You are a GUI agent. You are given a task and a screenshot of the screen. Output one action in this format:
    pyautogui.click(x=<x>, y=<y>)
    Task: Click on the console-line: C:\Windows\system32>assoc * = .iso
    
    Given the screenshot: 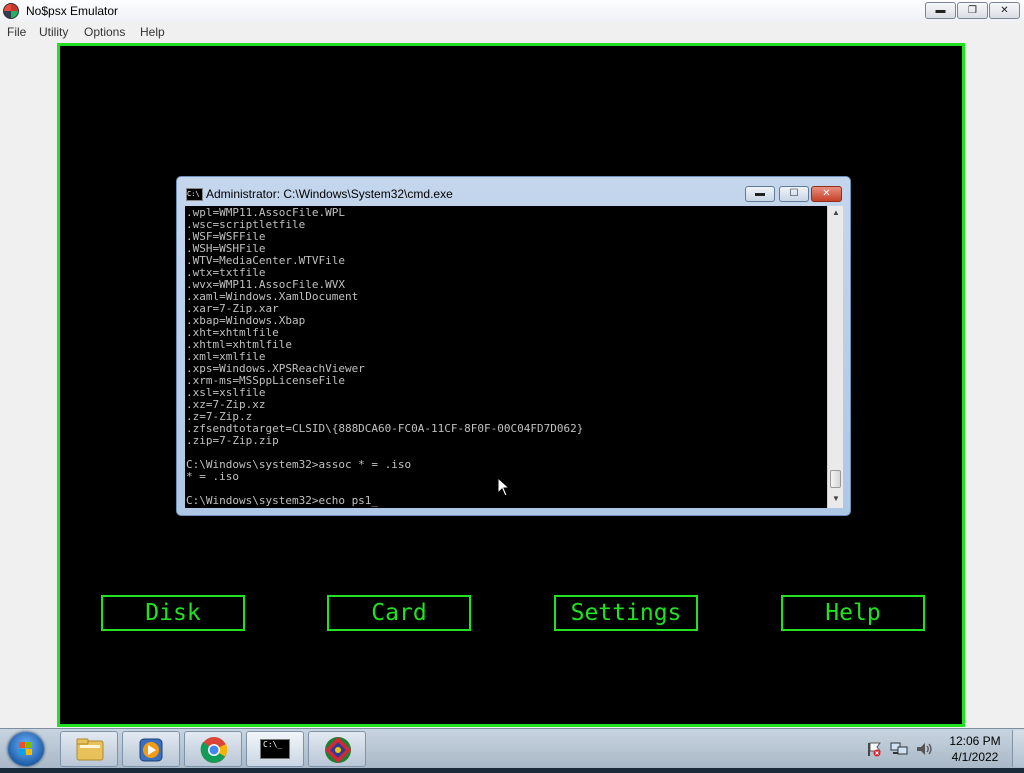 What is the action you would take?
    pyautogui.click(x=299, y=464)
    